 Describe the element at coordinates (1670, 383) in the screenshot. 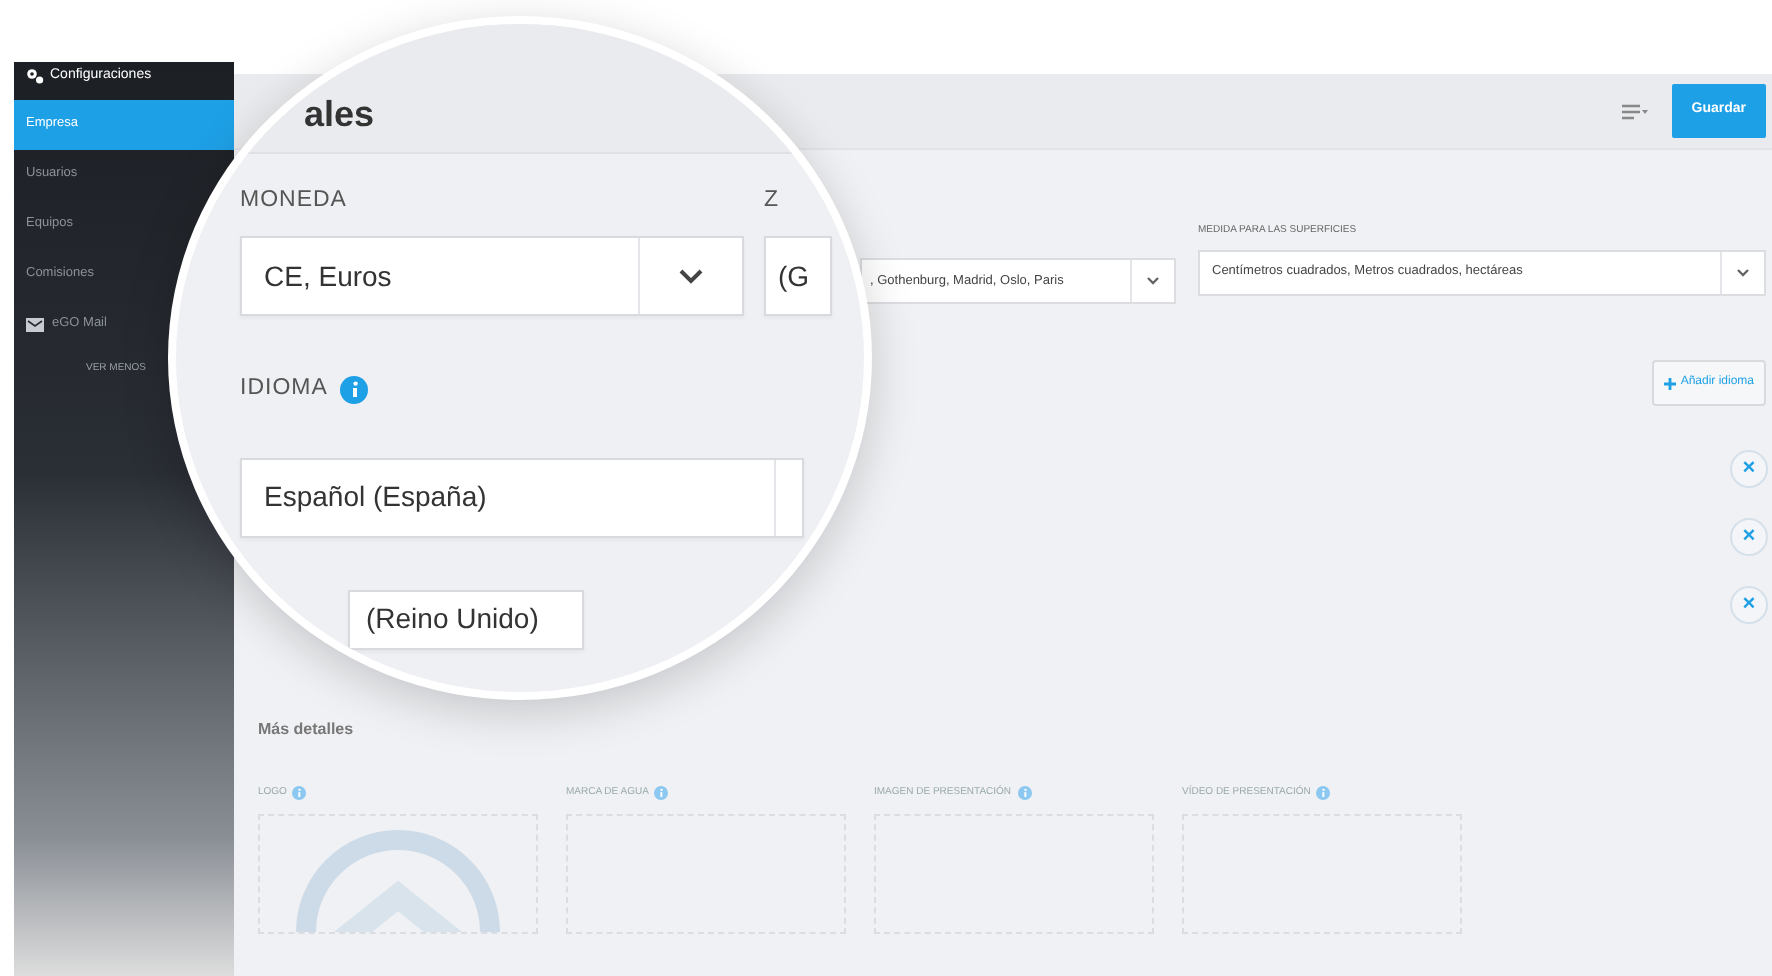

I see `plus-icon` at that location.